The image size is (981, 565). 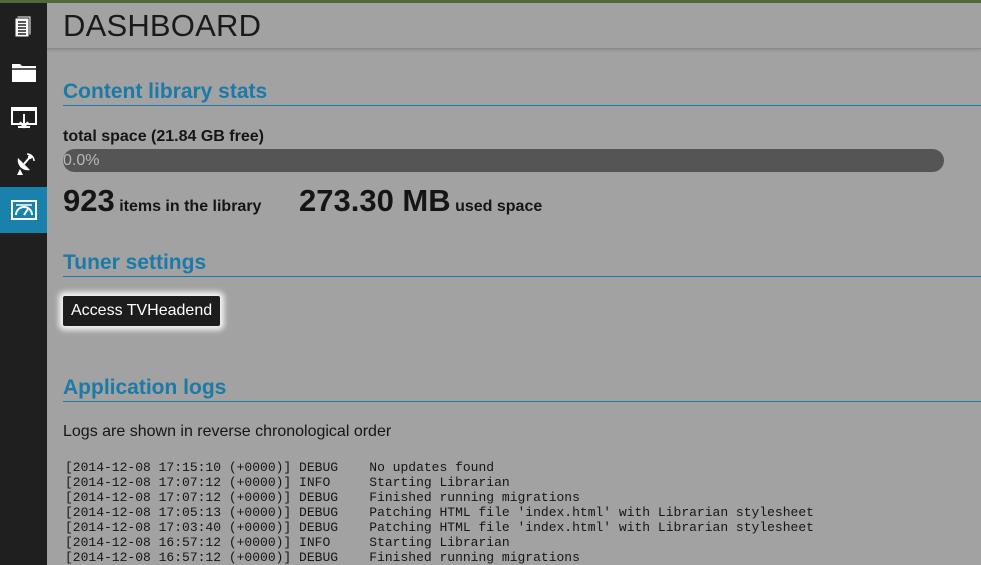 What do you see at coordinates (23, 284) in the screenshot?
I see `sidebar` at bounding box center [23, 284].